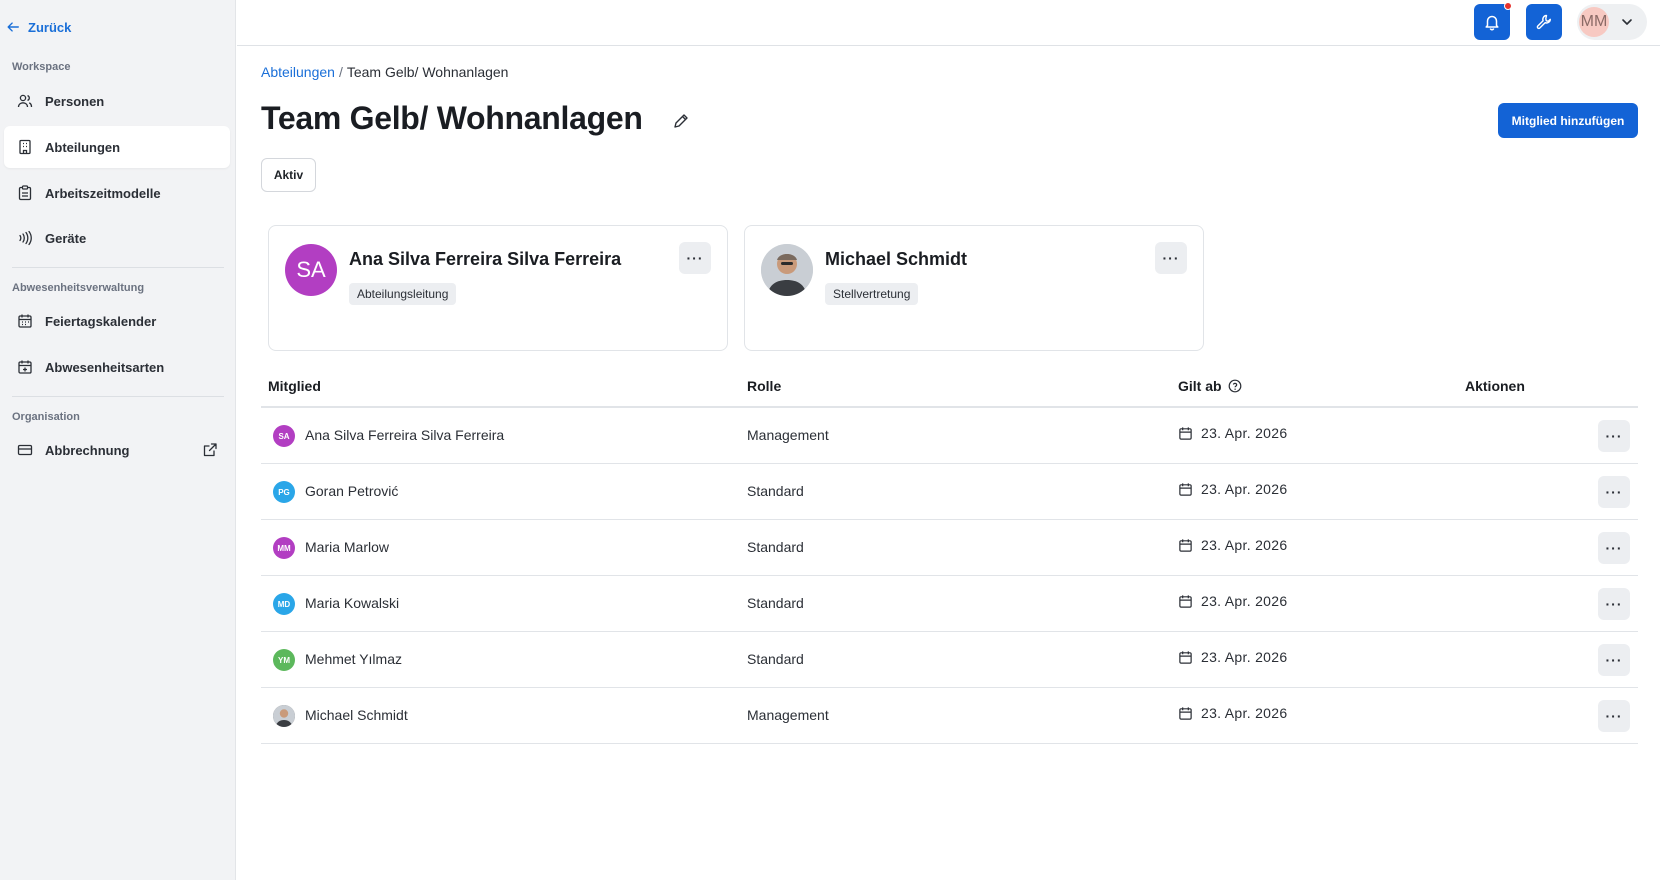 Image resolution: width=1660 pixels, height=880 pixels. Describe the element at coordinates (117, 321) in the screenshot. I see `sidebar-item-feiertagskalender: Feiertagskalender` at that location.